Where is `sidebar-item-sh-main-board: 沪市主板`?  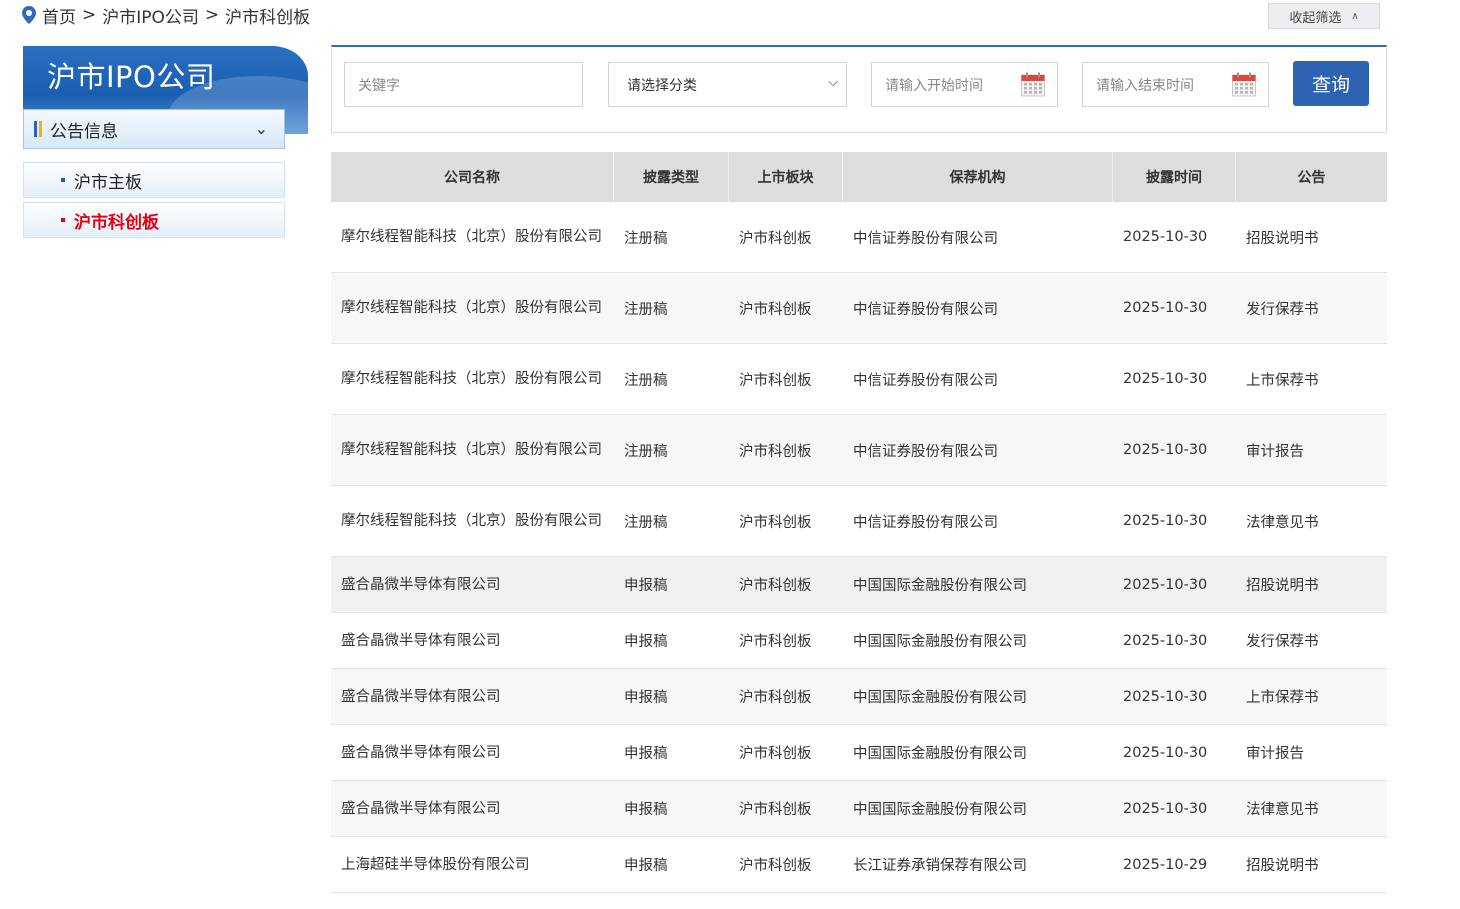
sidebar-item-sh-main-board: 沪市主板 is located at coordinates (154, 180).